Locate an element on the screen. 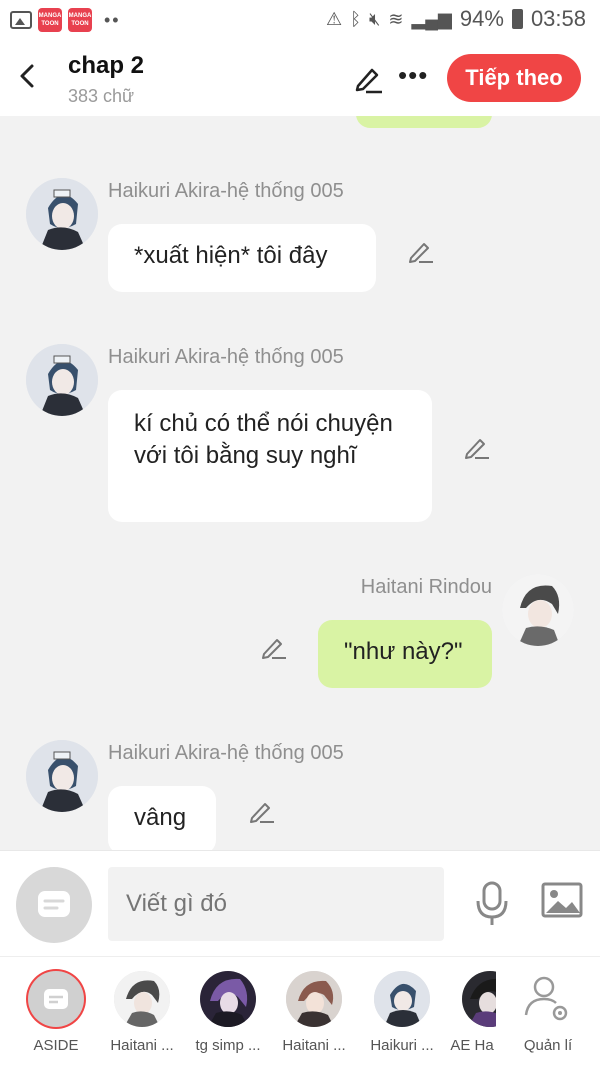  mute-icon: 🔇︎ is located at coordinates (375, 18).